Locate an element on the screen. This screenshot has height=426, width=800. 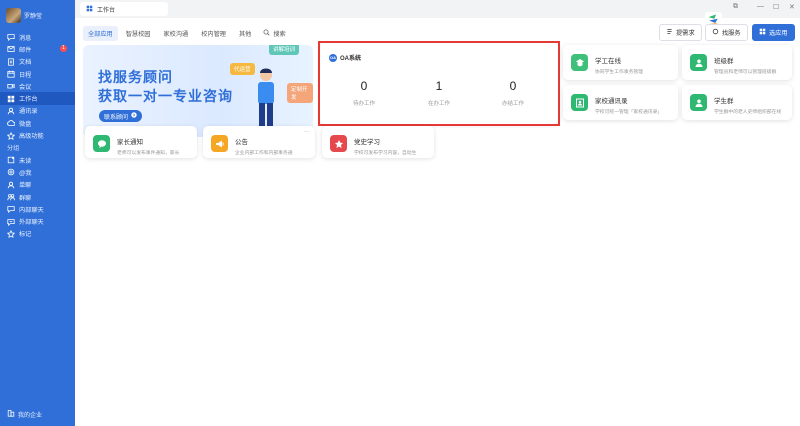
more-options-icon: ··· is located at coordinates (307, 132).